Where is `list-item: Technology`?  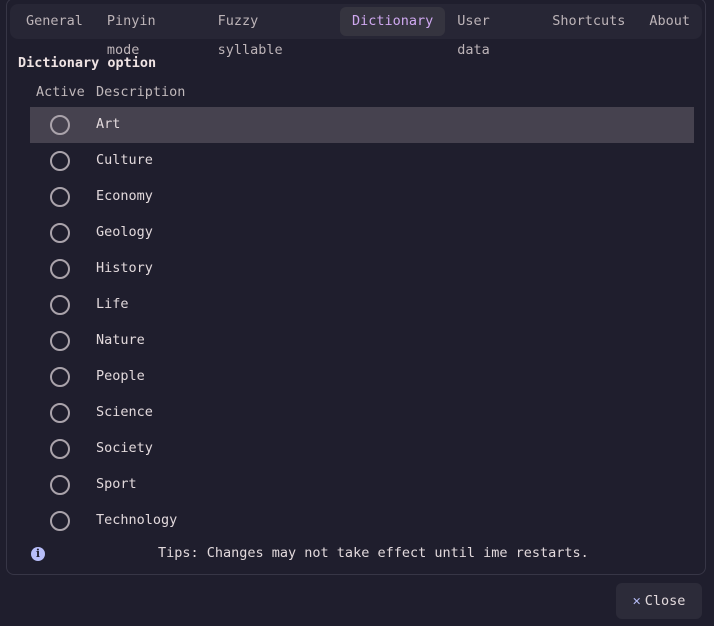 list-item: Technology is located at coordinates (362, 521).